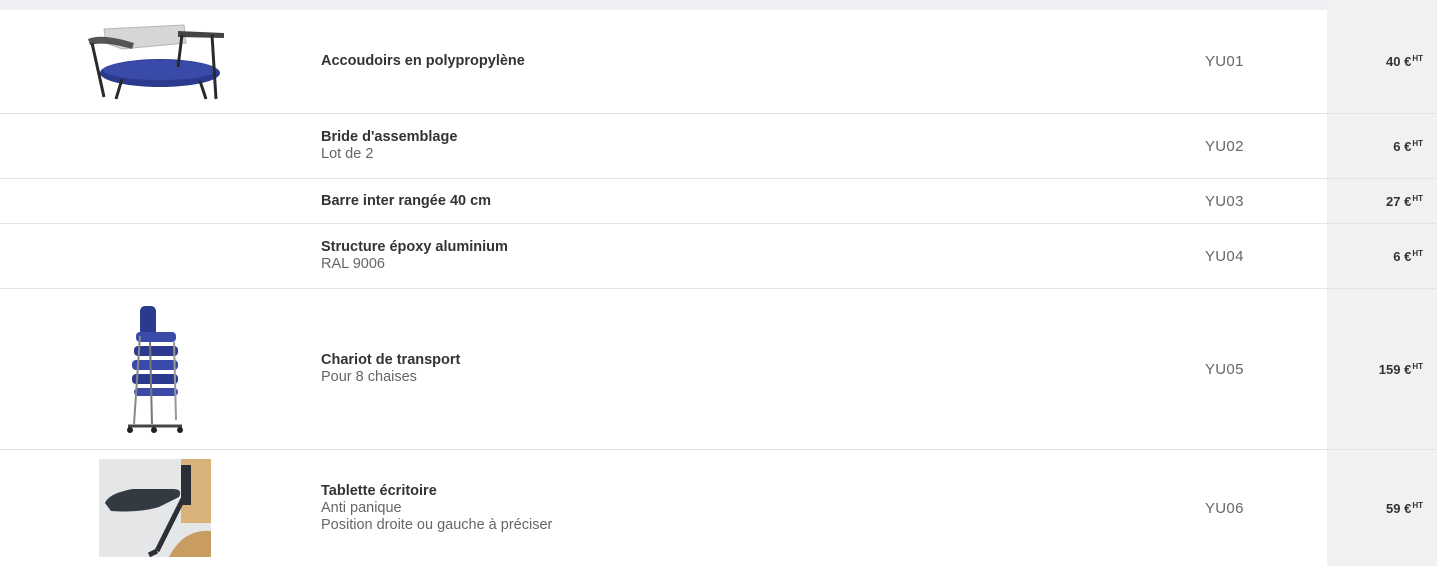 The image size is (1437, 566). I want to click on product-description-cell: Chariot de transport Pour 8 chaises, so click(749, 369).